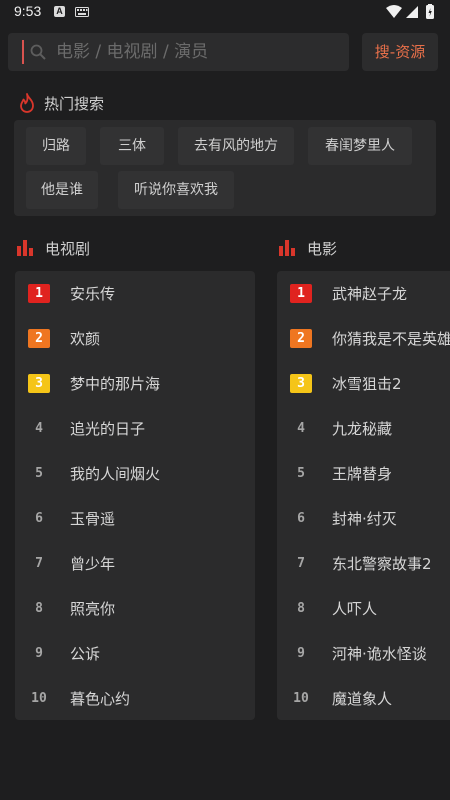  What do you see at coordinates (85, 339) in the screenshot?
I see `rank-item-name: 欢颜` at bounding box center [85, 339].